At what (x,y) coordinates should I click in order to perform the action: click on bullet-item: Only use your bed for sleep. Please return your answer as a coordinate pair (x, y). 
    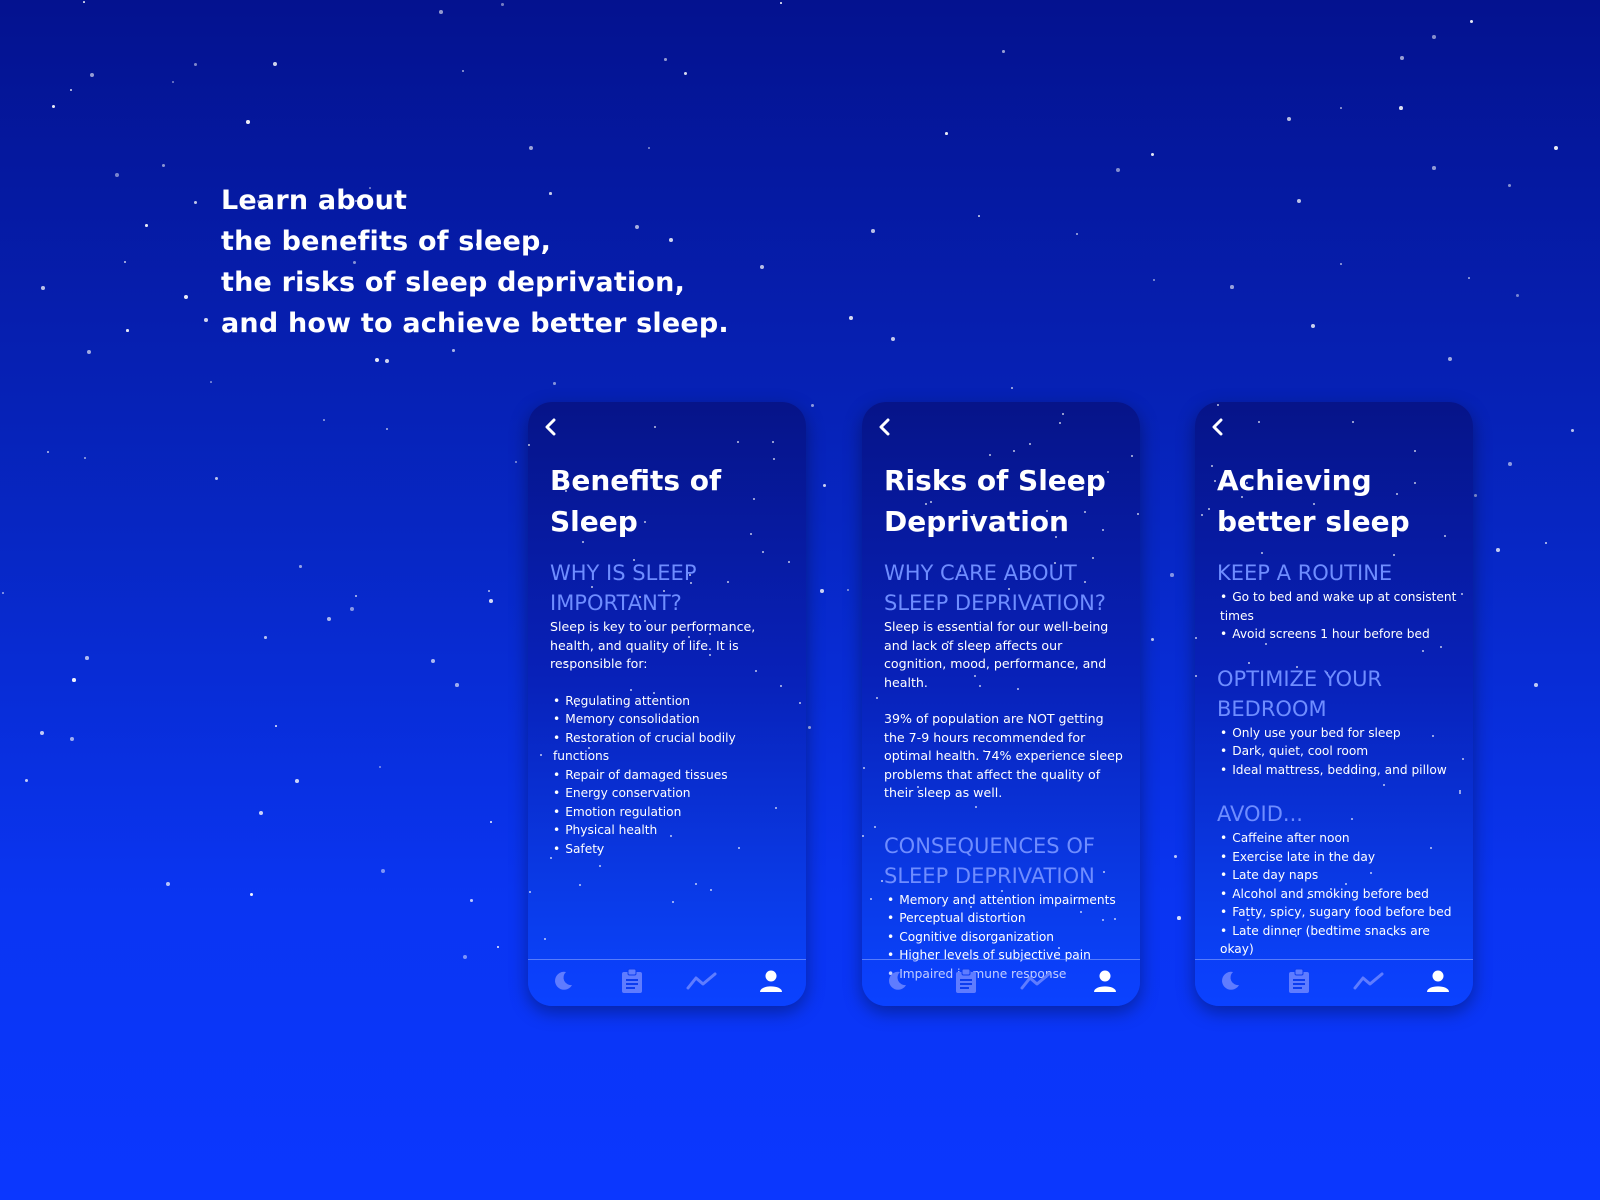
    Looking at the image, I should click on (1339, 733).